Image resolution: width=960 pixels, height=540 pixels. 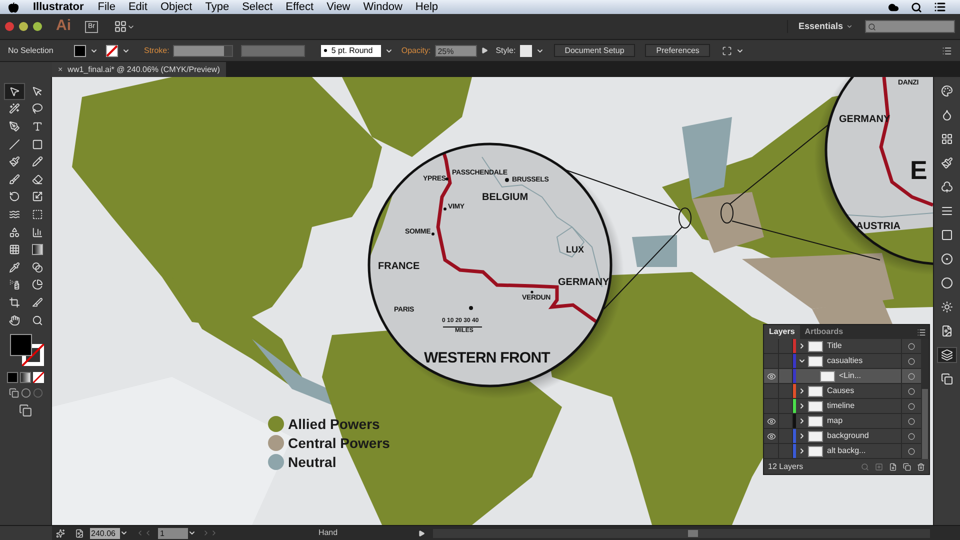 What do you see at coordinates (173, 533) in the screenshot?
I see `page-field: 1` at bounding box center [173, 533].